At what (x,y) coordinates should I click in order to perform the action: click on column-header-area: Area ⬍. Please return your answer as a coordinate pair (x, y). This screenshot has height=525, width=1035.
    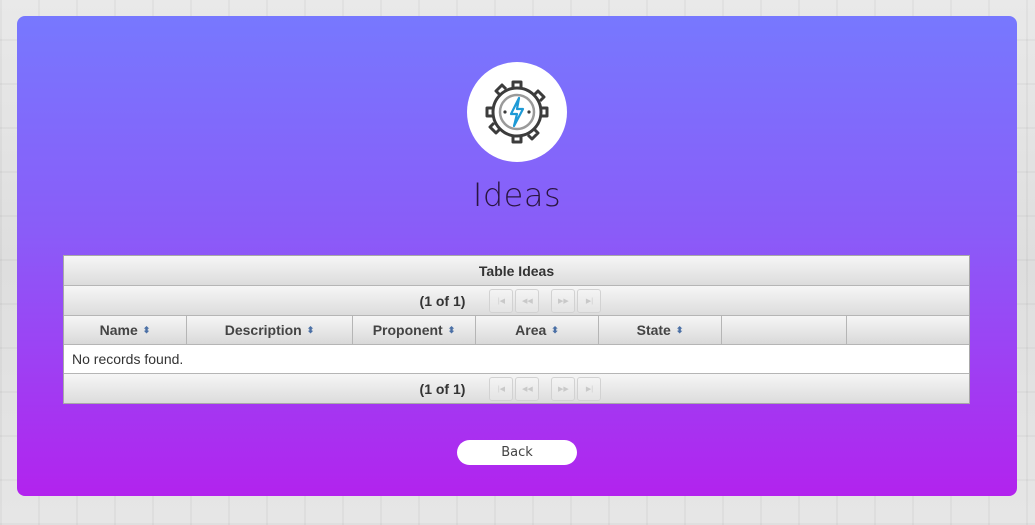
    Looking at the image, I should click on (537, 330).